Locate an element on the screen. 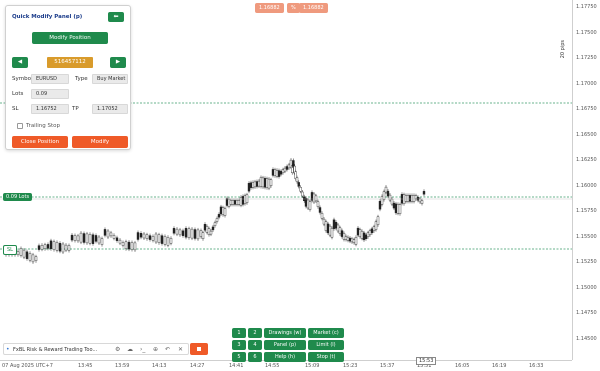  stop-square-icon is located at coordinates (199, 349).